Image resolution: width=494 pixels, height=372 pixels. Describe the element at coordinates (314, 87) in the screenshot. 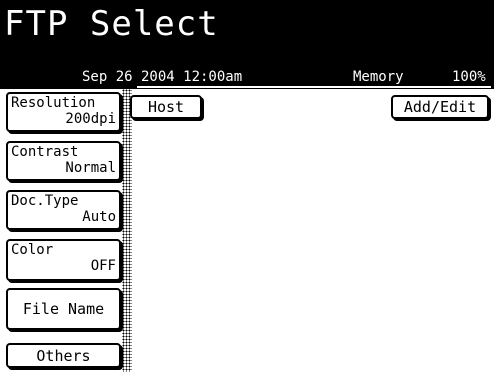

I see `status-underline` at that location.